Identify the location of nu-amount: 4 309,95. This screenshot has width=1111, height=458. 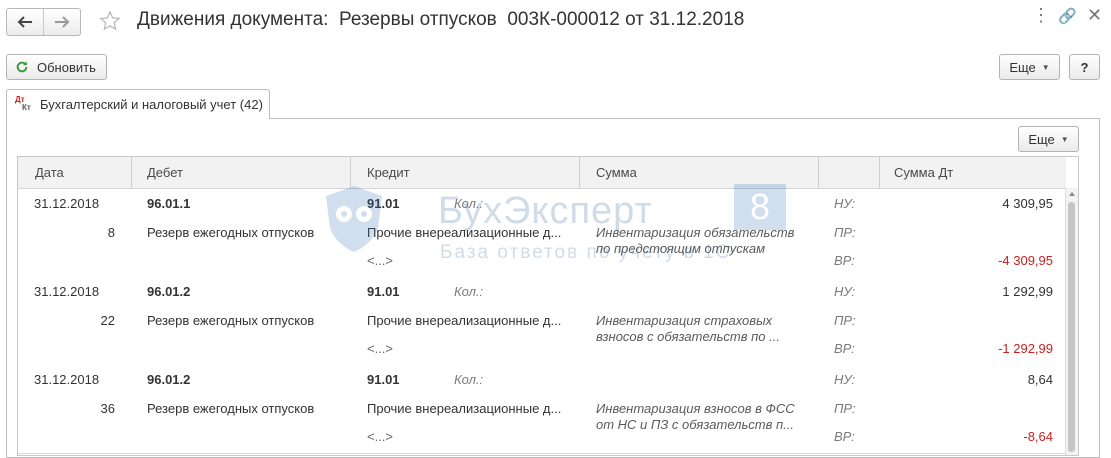
(1027, 203).